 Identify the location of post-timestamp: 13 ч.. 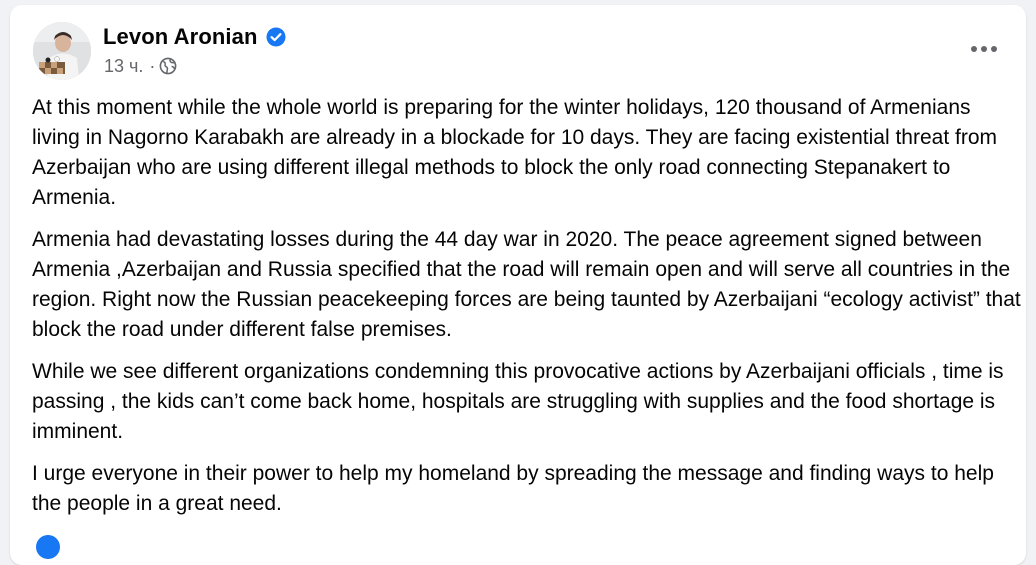
(123, 66).